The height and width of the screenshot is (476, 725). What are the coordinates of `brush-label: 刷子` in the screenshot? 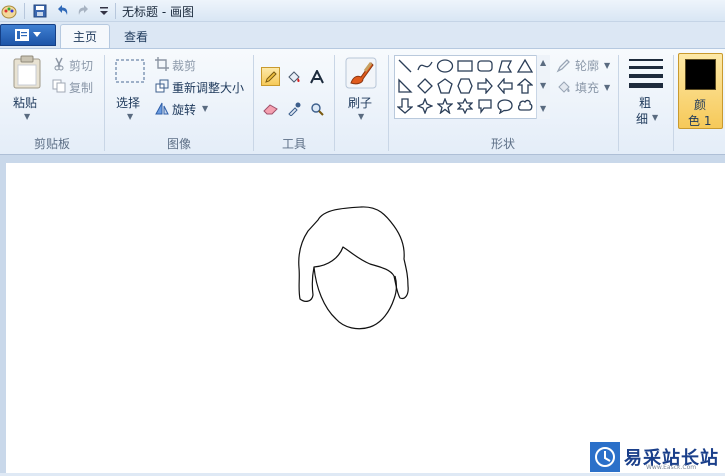 It's located at (360, 102).